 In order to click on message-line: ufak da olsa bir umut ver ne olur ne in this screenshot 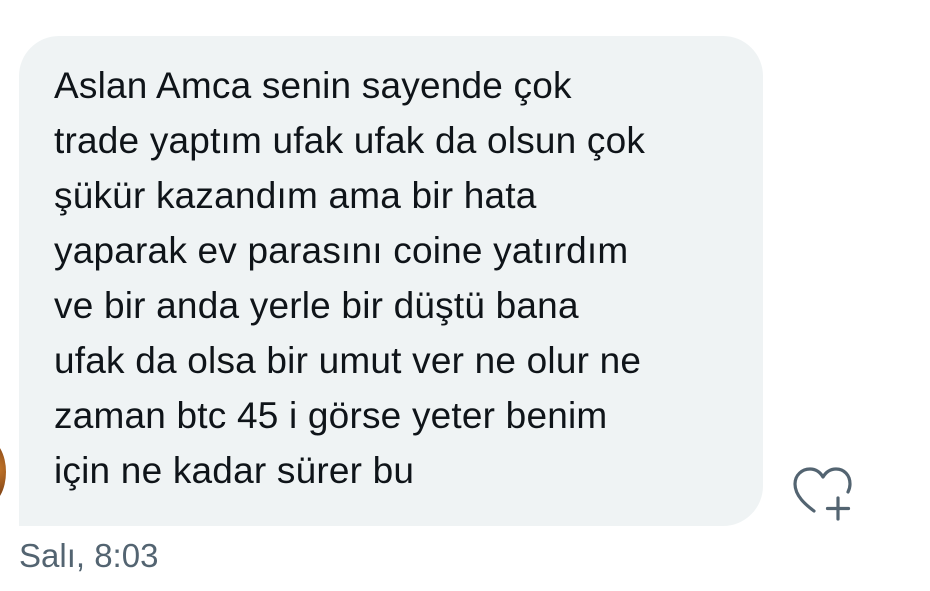, I will do `click(348, 360)`.